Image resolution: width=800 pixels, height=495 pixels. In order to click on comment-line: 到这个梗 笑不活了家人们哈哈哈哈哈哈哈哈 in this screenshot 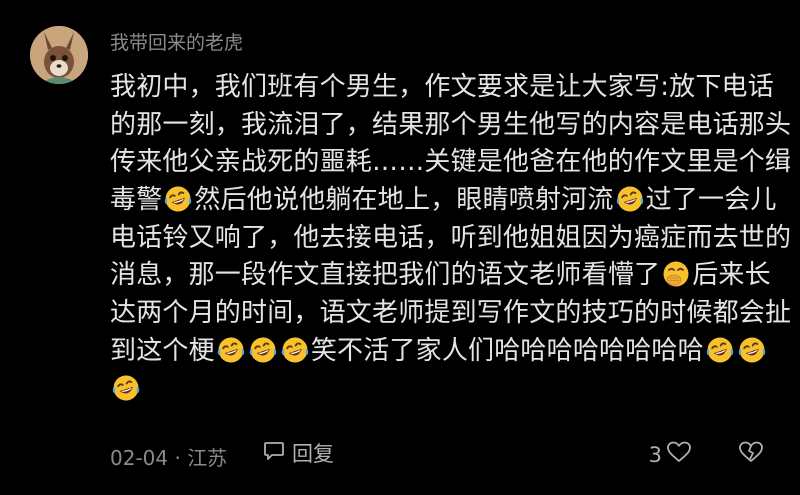, I will do `click(450, 352)`.